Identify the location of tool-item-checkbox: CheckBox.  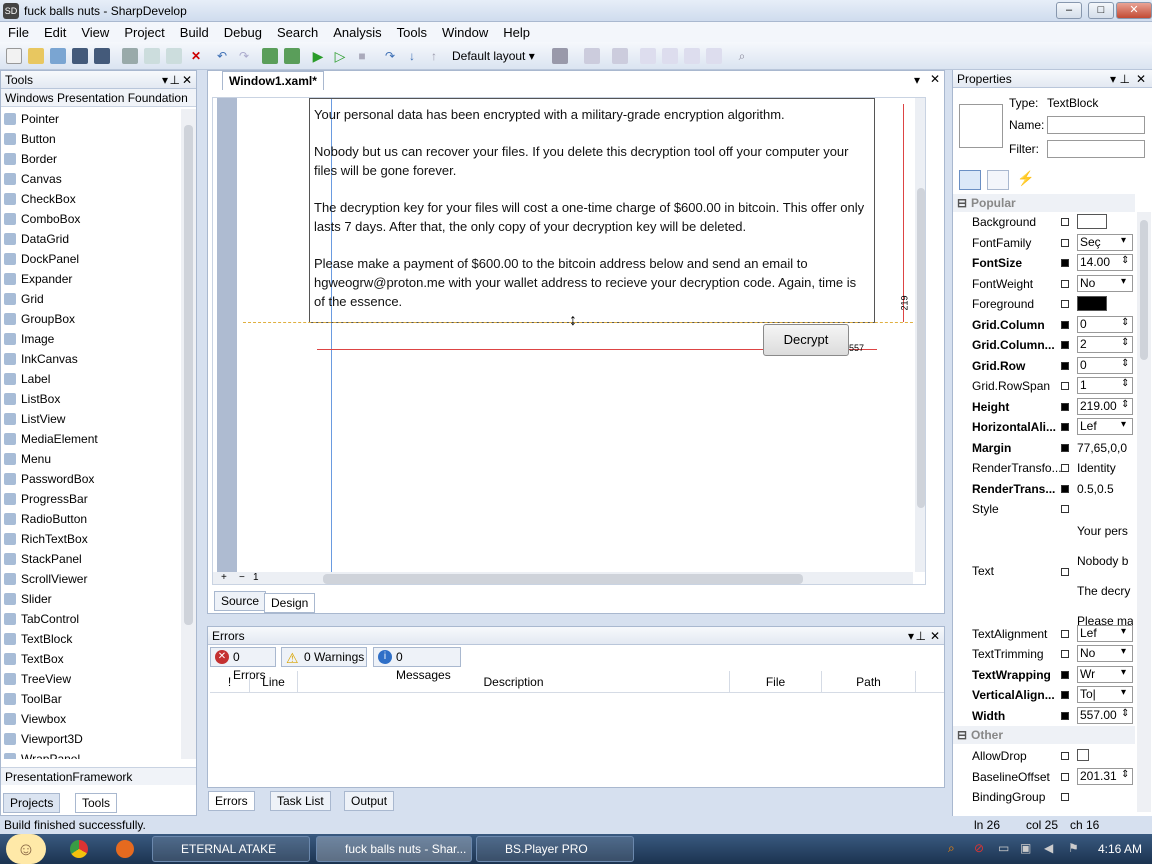
(91, 199).